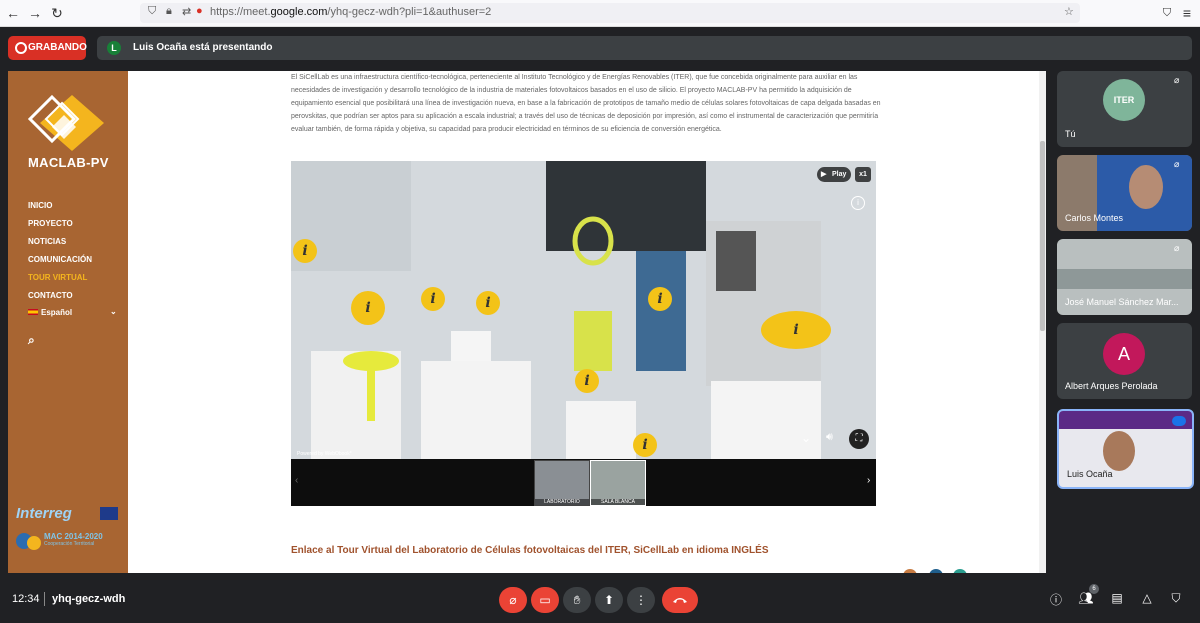  Describe the element at coordinates (69, 544) in the screenshot. I see `mac-subtitle: Cooperación Territorial` at that location.